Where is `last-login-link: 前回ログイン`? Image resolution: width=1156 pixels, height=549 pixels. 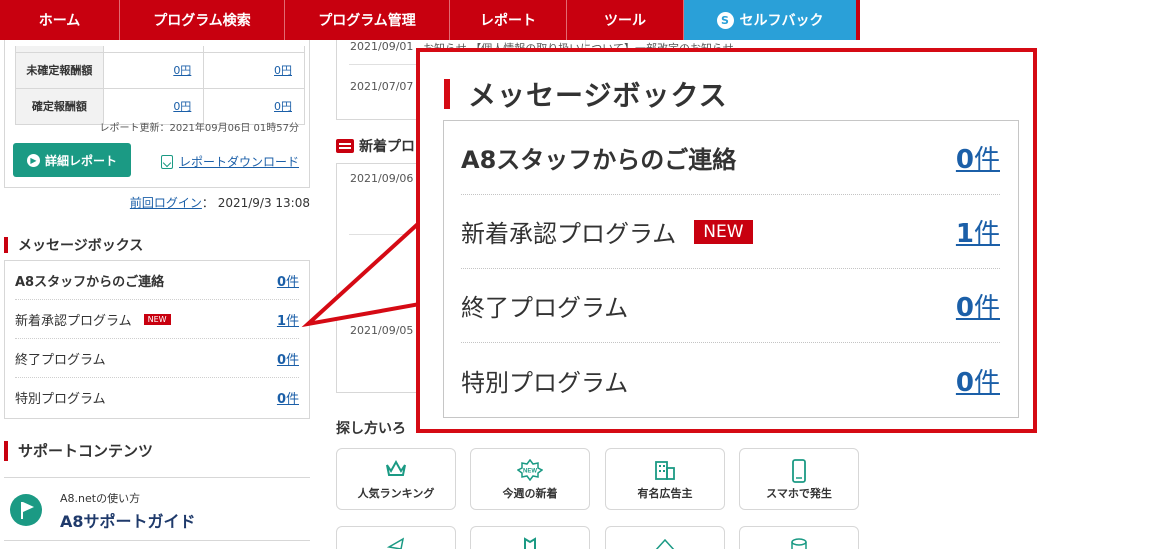 last-login-link: 前回ログイン is located at coordinates (166, 203).